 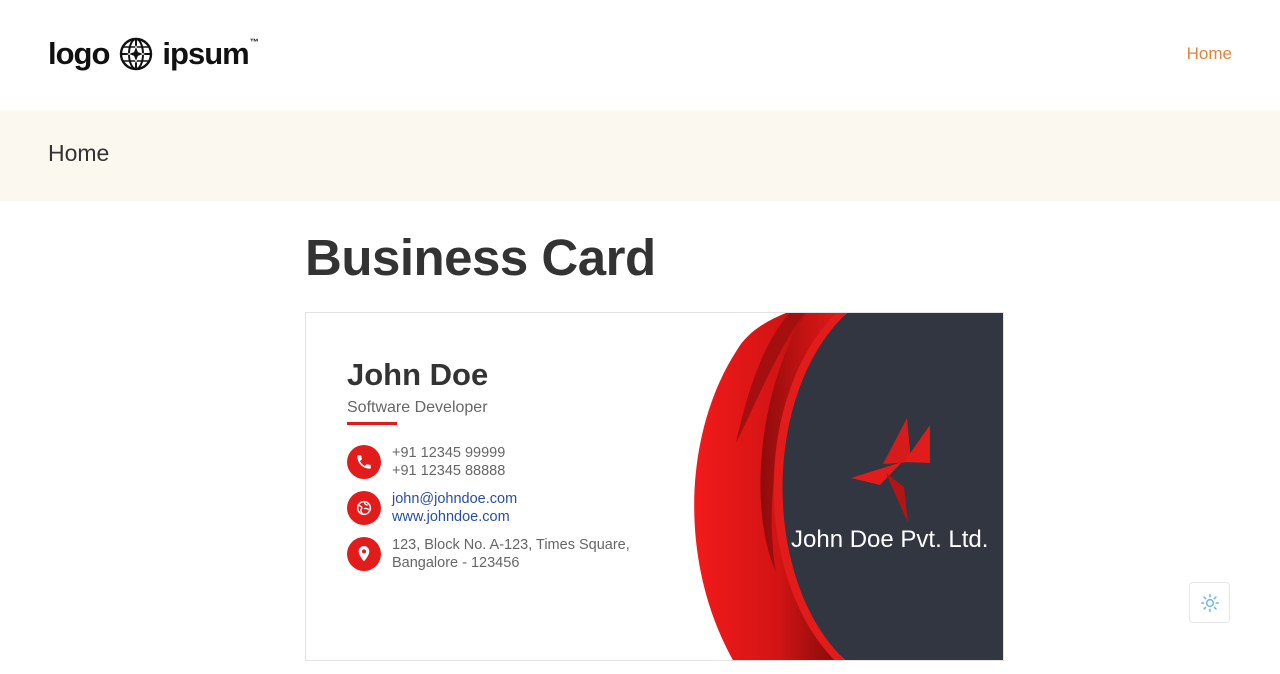 I want to click on theme-toggle-button, so click(x=1209, y=602).